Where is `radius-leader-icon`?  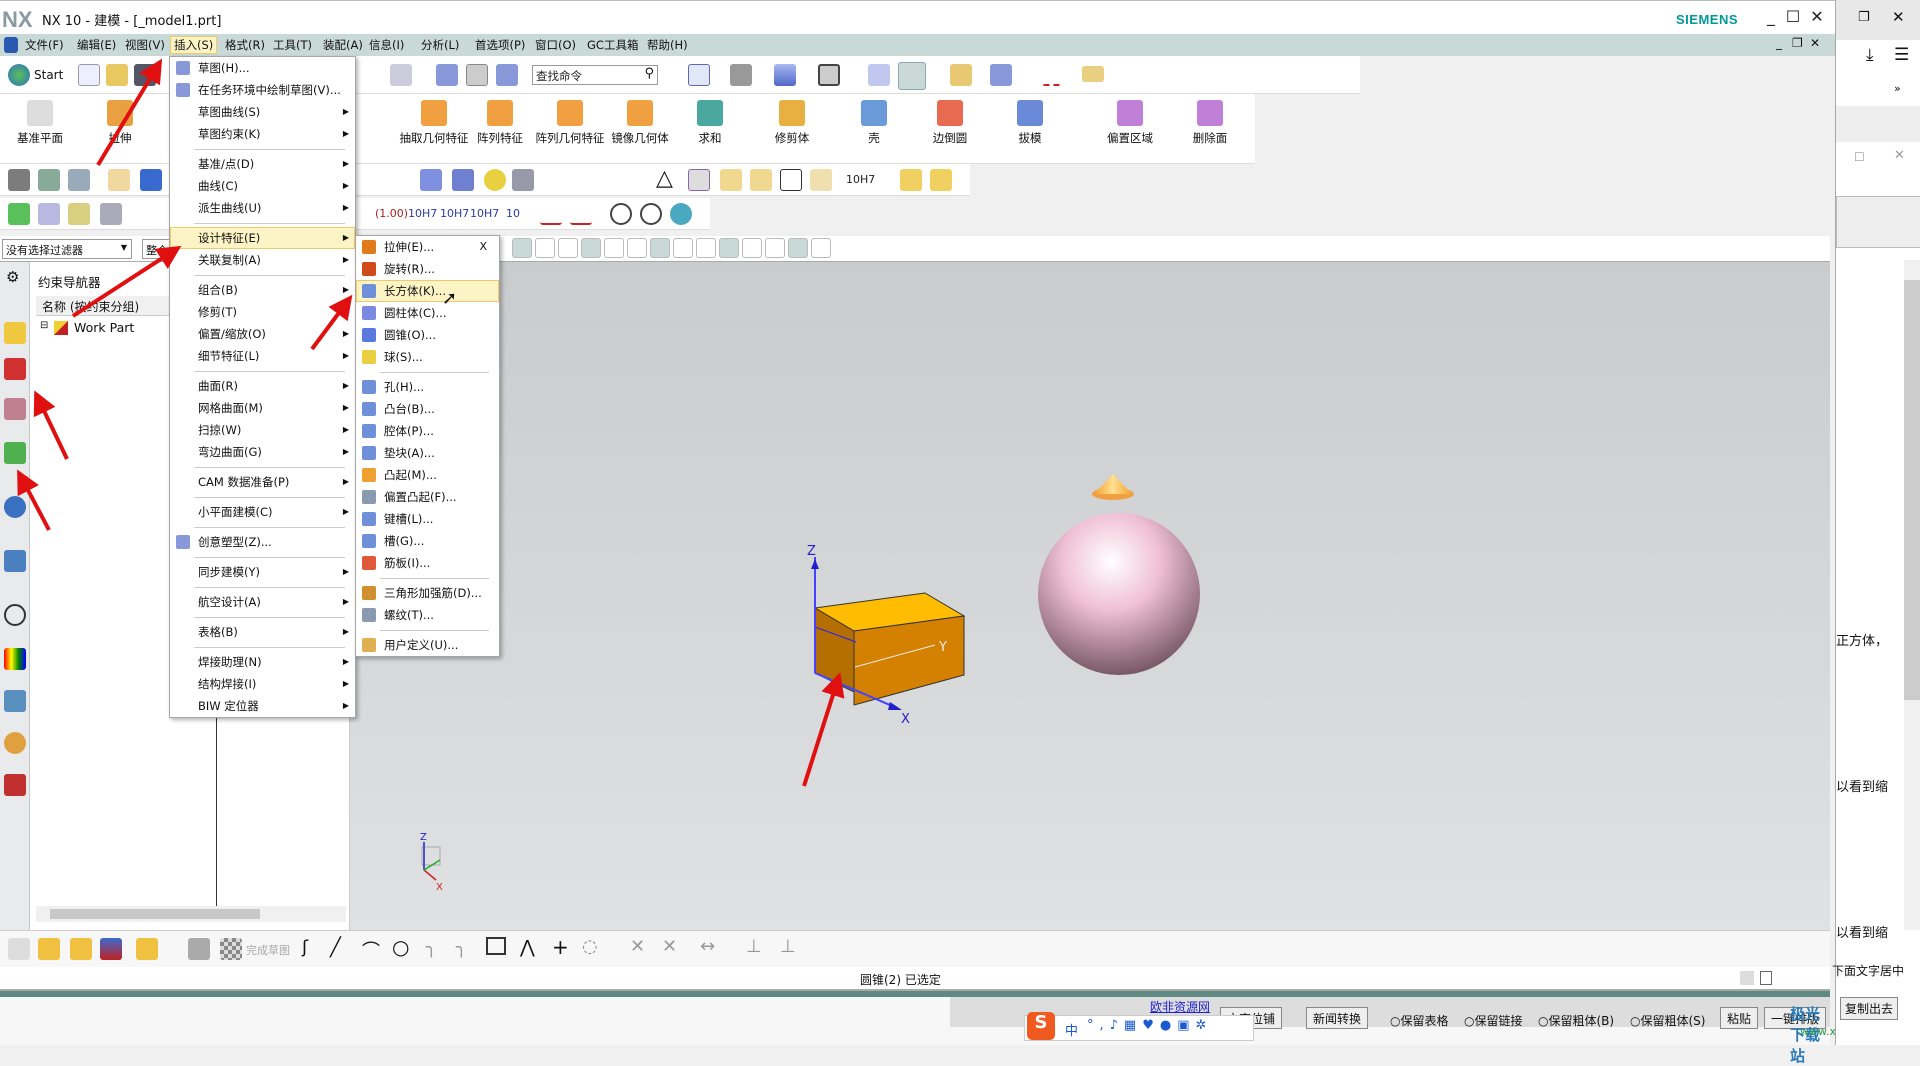
radius-leader-icon is located at coordinates (581, 214).